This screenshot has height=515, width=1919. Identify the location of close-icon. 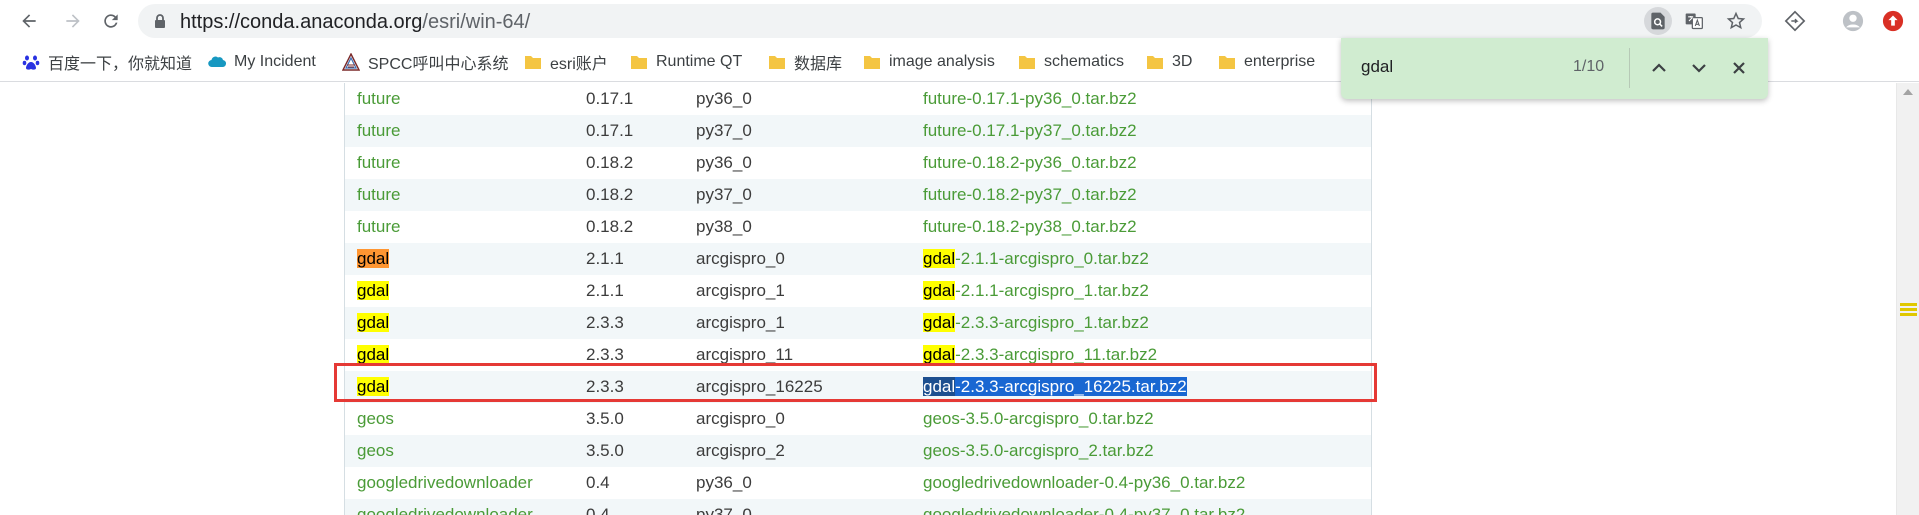
(1739, 68).